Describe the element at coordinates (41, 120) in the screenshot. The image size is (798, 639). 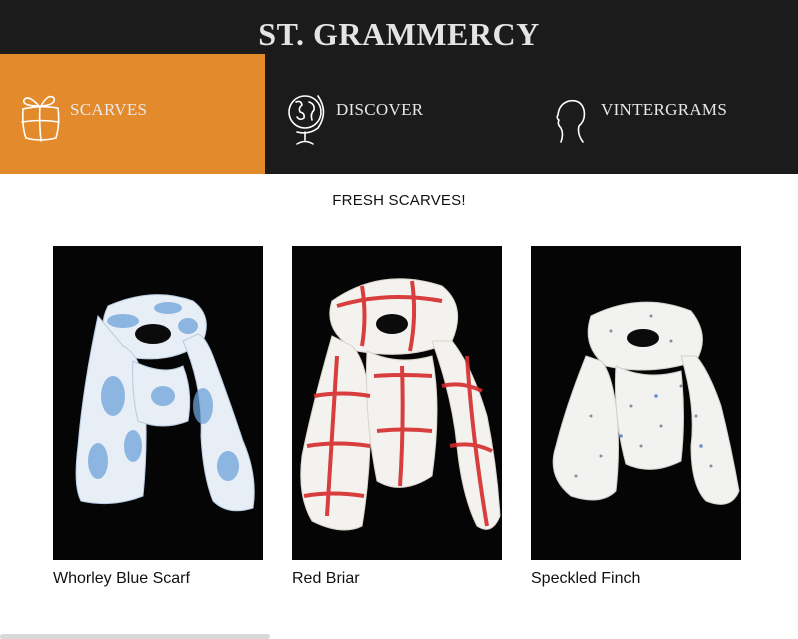
I see `gift-box-icon` at that location.